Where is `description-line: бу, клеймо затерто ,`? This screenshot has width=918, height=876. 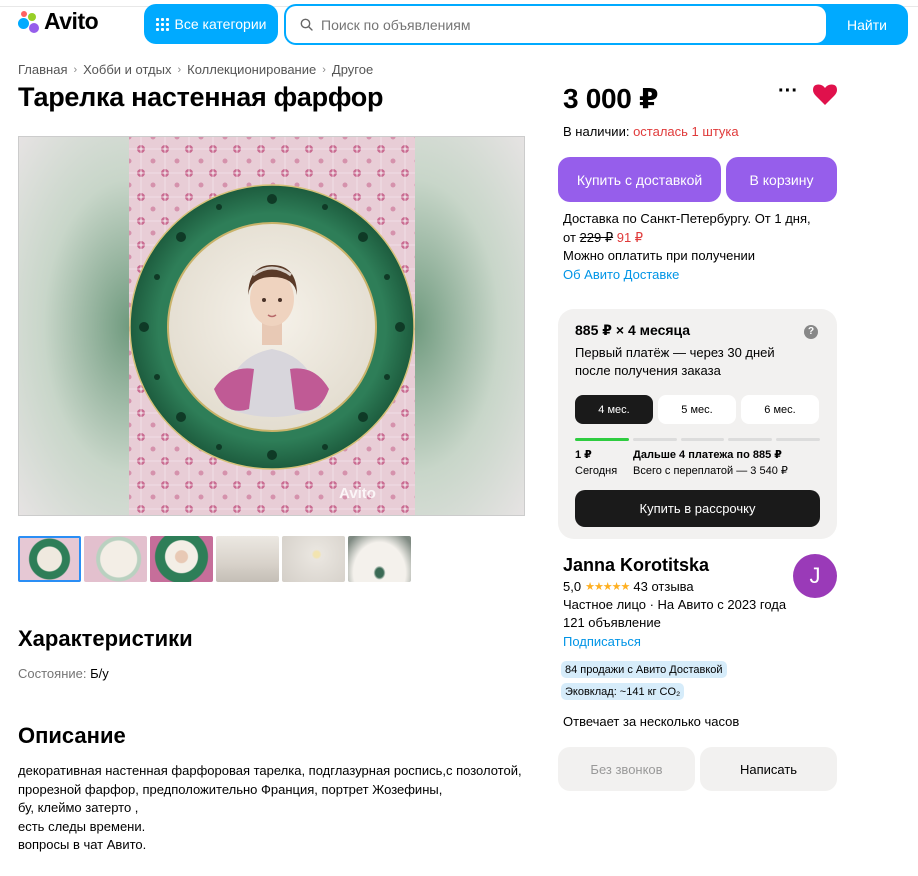 description-line: бу, клеймо затерто , is located at coordinates (78, 807).